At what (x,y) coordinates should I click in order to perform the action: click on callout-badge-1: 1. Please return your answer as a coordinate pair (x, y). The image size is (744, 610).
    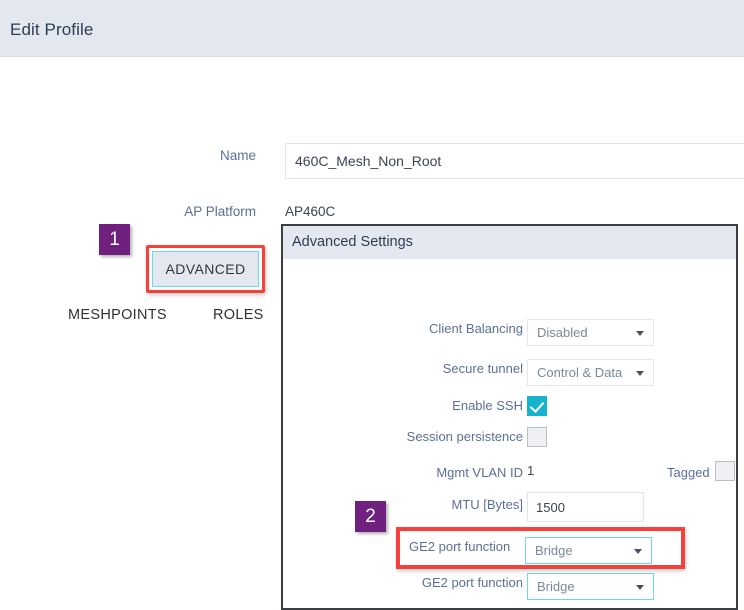
    Looking at the image, I should click on (114, 239).